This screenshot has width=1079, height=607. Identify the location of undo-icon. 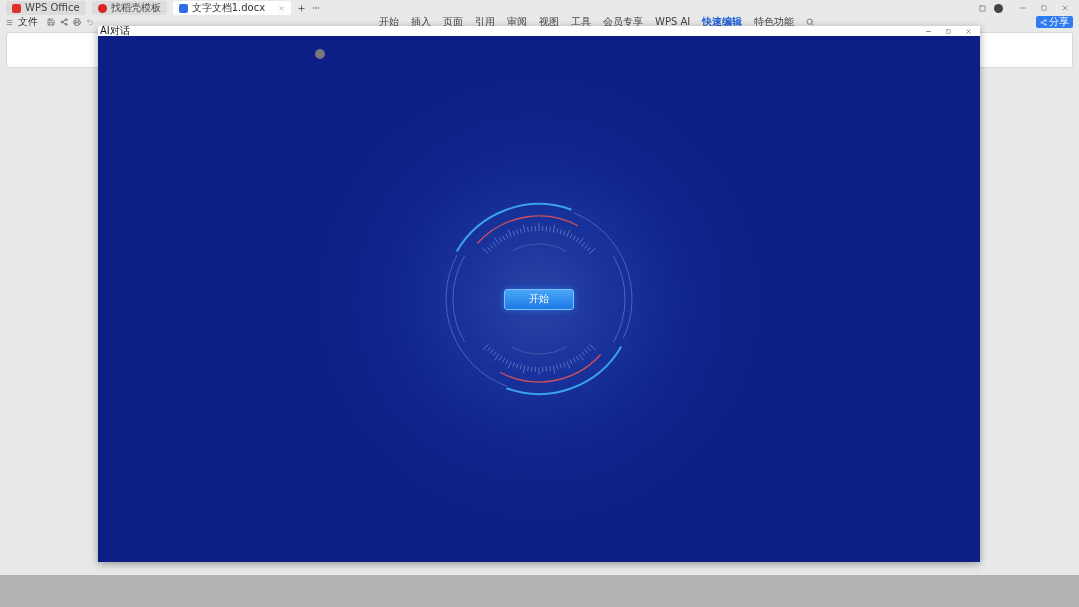
(90, 22).